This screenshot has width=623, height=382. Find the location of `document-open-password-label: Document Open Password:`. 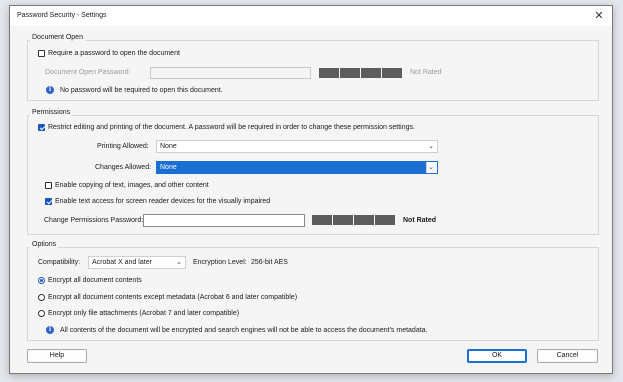

document-open-password-label: Document Open Password: is located at coordinates (88, 72).